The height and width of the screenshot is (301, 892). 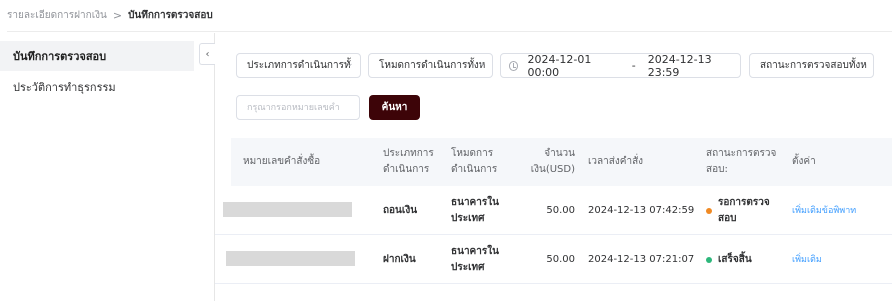 I want to click on cell-status: รอการตรวจสอบ, so click(x=742, y=210).